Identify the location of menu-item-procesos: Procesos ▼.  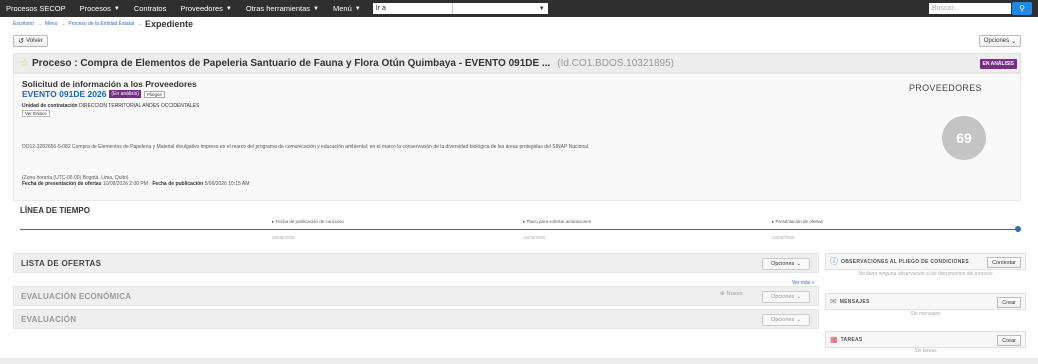
(101, 8).